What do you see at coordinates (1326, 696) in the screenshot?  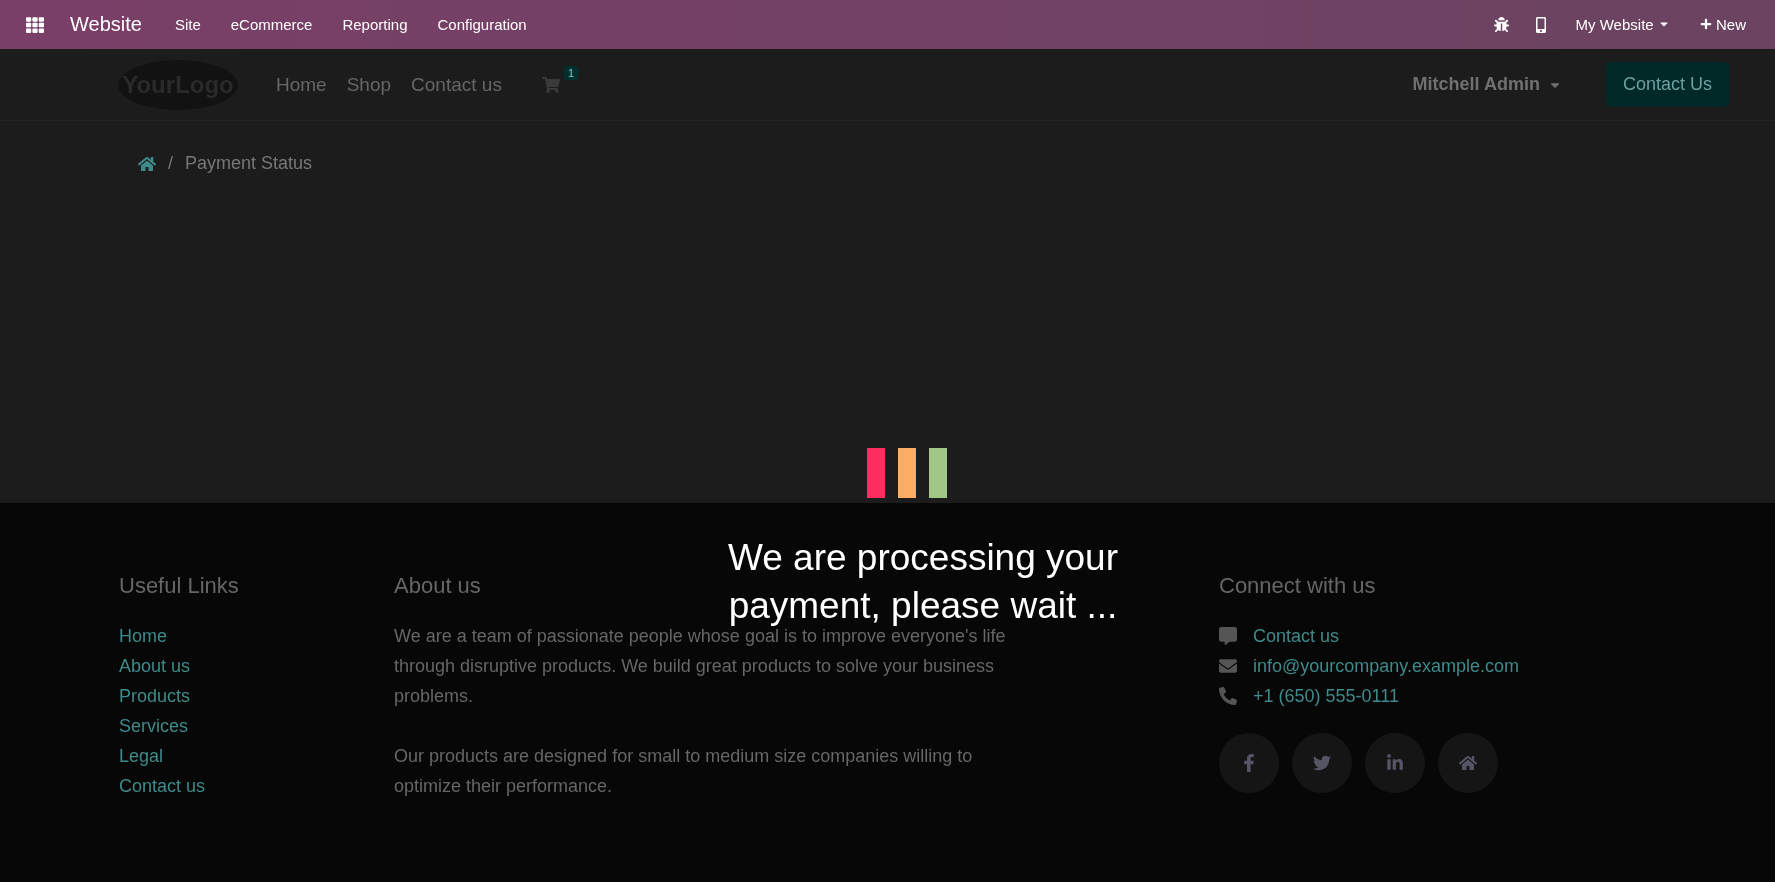 I see `contact-link: +1 (650) 555-0111` at bounding box center [1326, 696].